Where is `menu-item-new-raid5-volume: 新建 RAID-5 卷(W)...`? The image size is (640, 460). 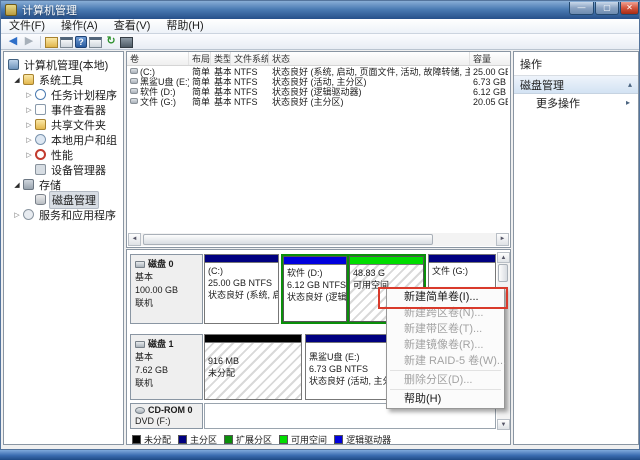
menu-item-new-raid5-volume: 新建 RAID-5 卷(W)... is located at coordinates (455, 361).